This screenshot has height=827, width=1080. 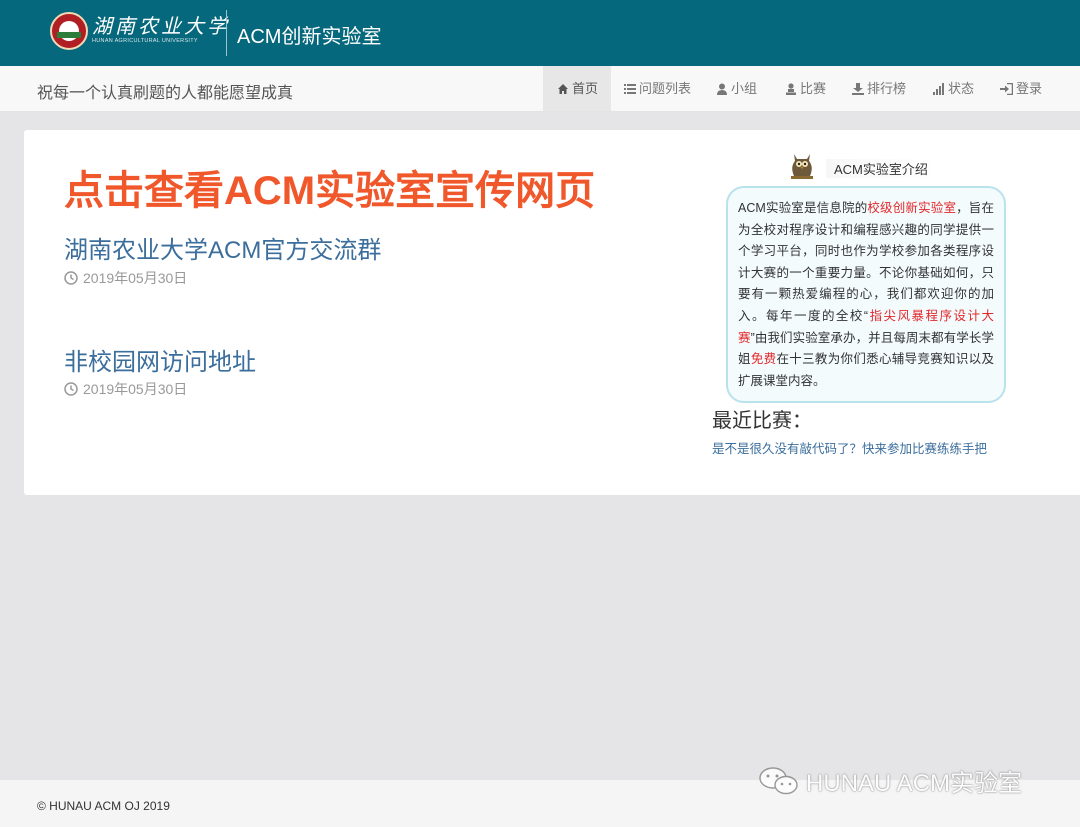 I want to click on home-icon, so click(x=563, y=89).